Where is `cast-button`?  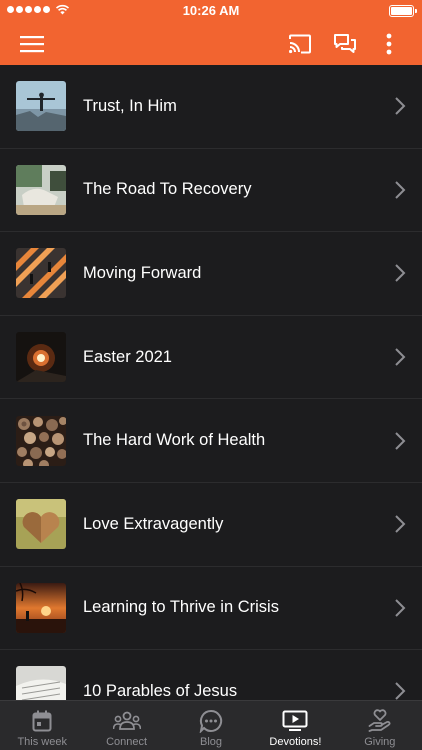 cast-button is located at coordinates (300, 43).